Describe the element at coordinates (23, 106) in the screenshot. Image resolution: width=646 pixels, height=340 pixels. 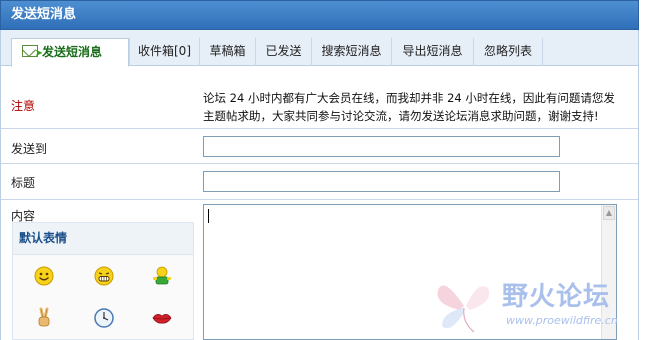
I see `notice-label: 注意` at that location.